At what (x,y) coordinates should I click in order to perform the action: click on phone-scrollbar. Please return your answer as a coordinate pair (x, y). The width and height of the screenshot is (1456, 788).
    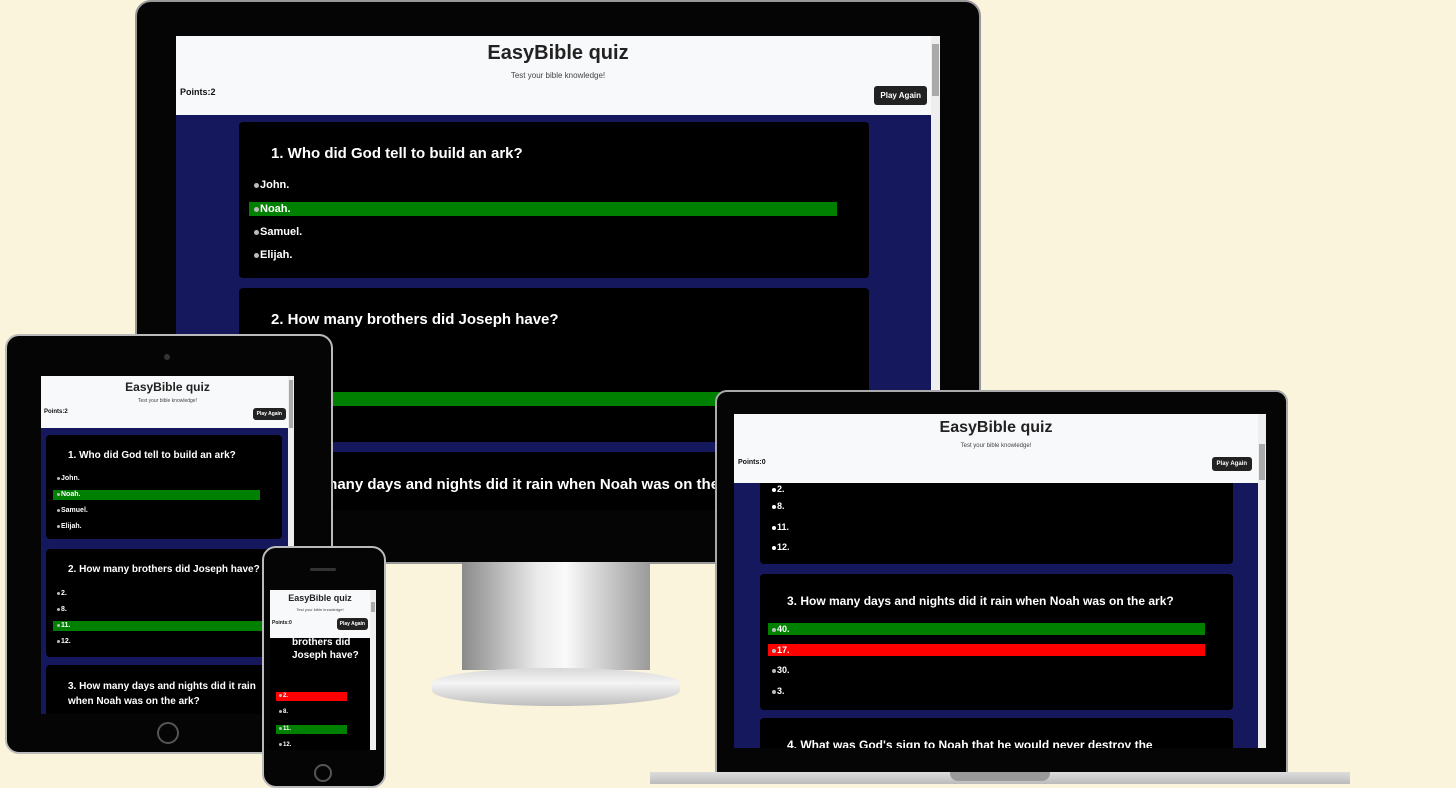
    Looking at the image, I should click on (373, 670).